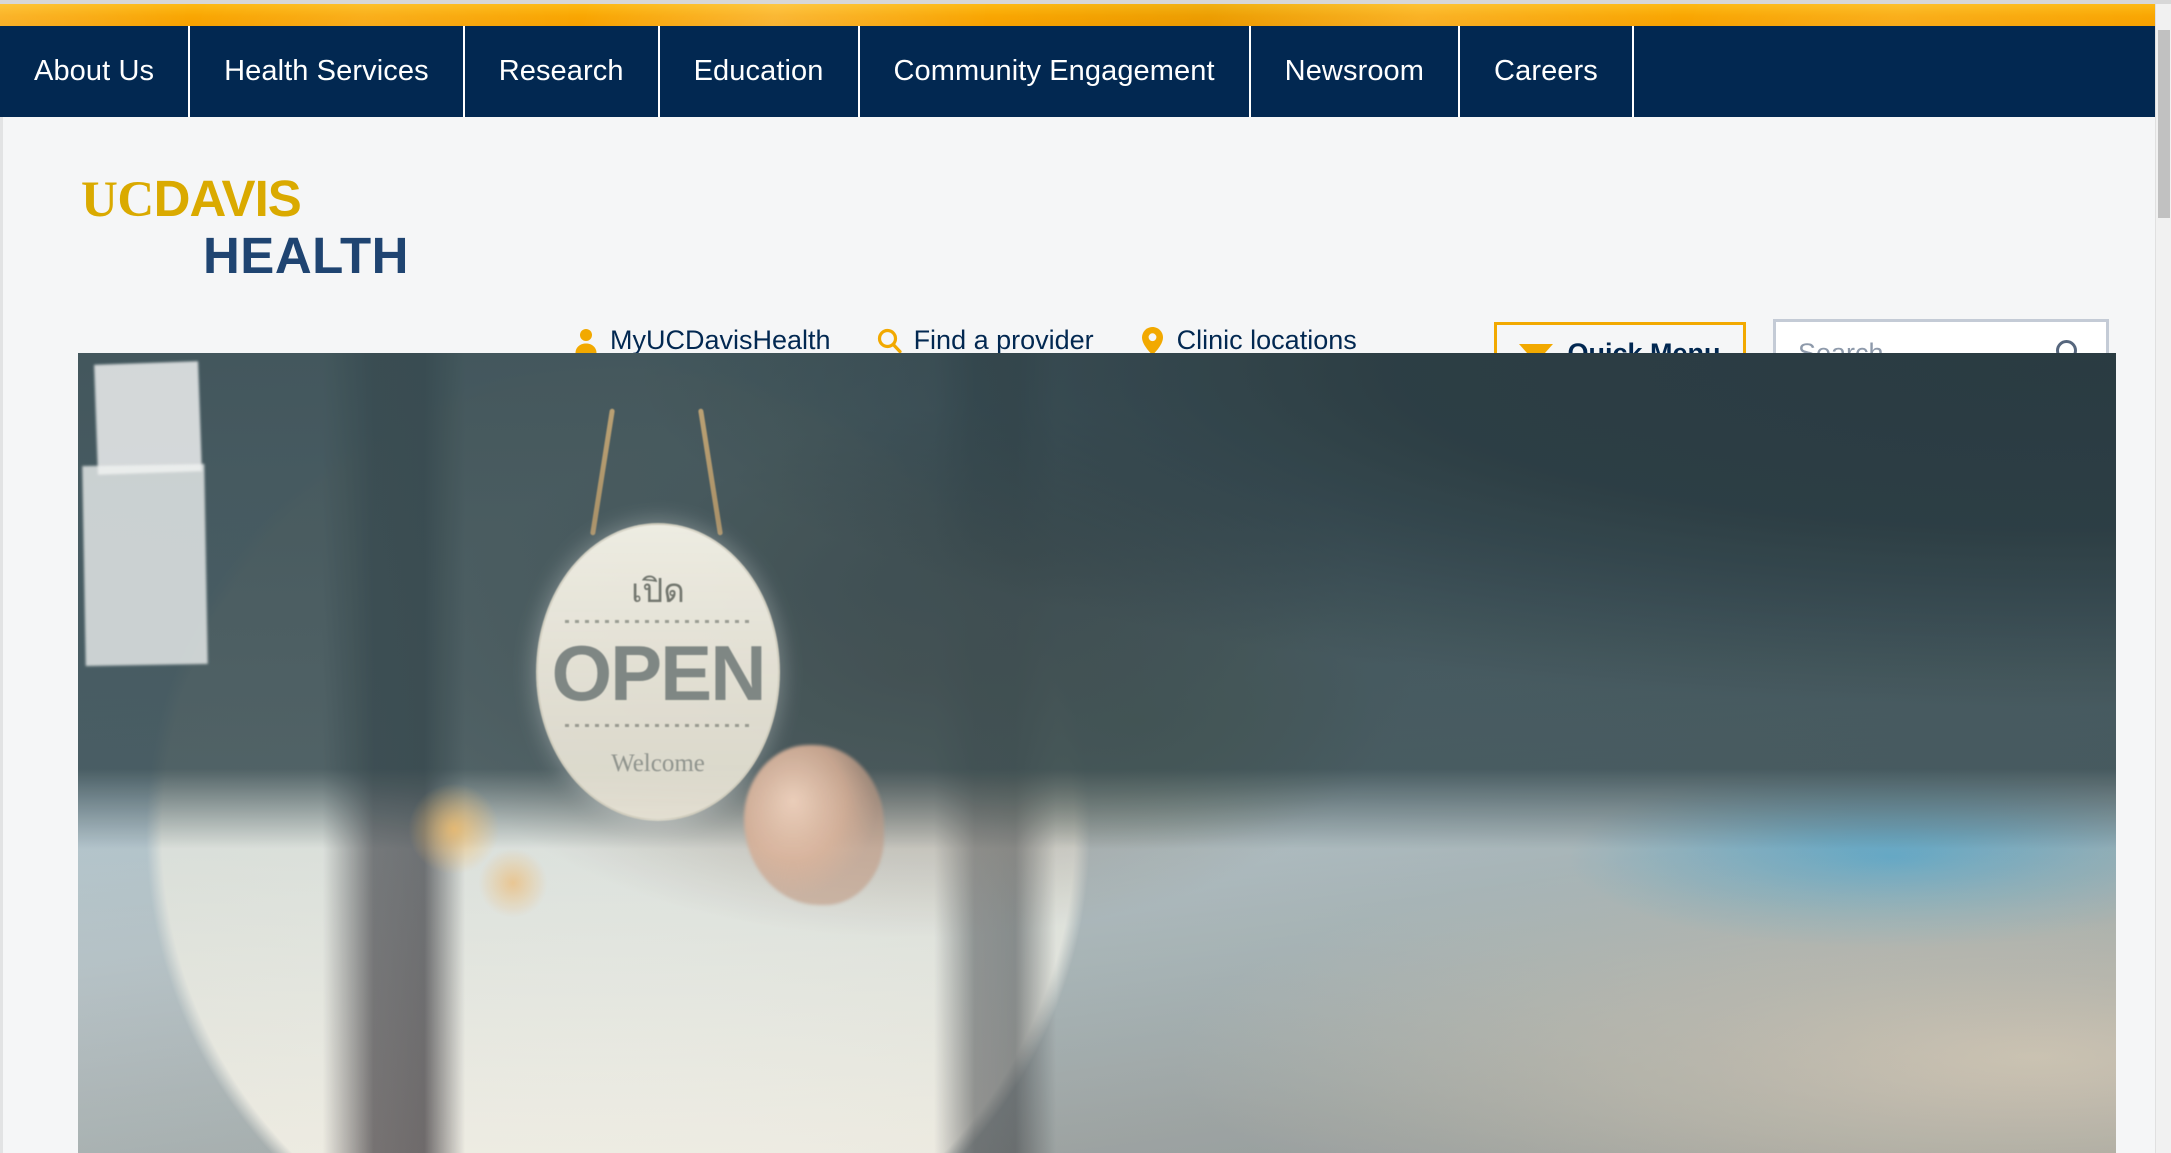 The image size is (2171, 1153). I want to click on utility-link-find-a-provider: Find a provider, so click(985, 340).